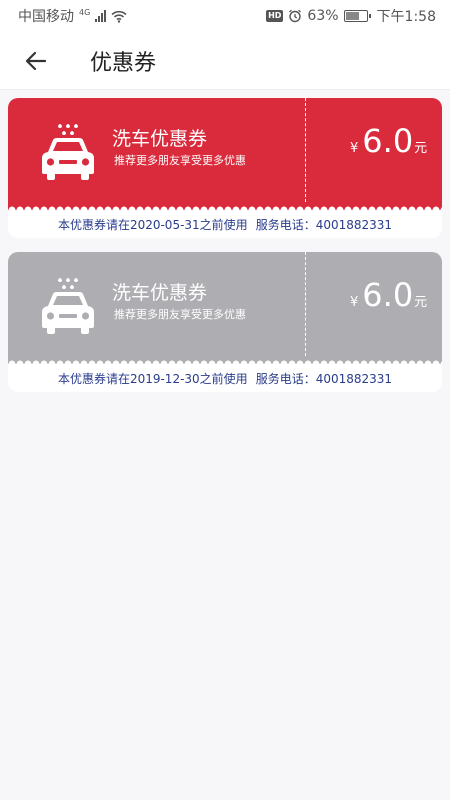 The image size is (450, 800). Describe the element at coordinates (225, 16) in the screenshot. I see `status-bar: 中国移动 4G HD 63% 下午1:58` at that location.